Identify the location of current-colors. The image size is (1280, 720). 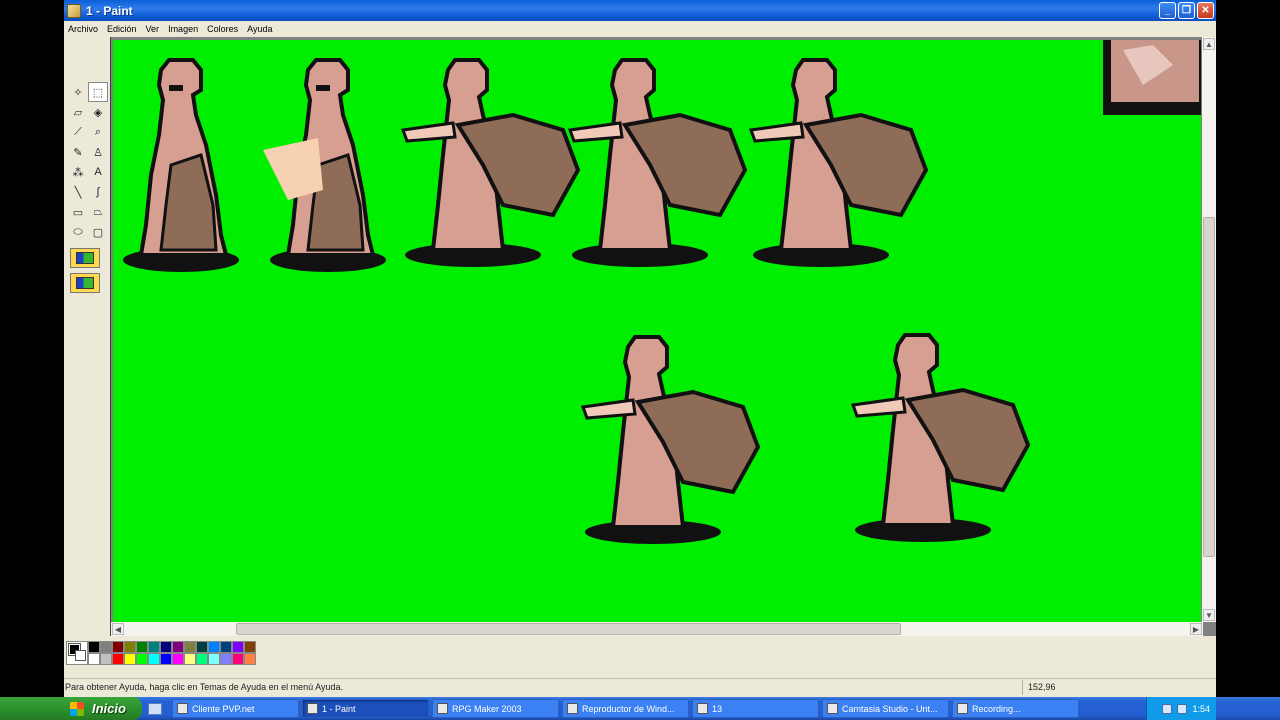
(77, 653).